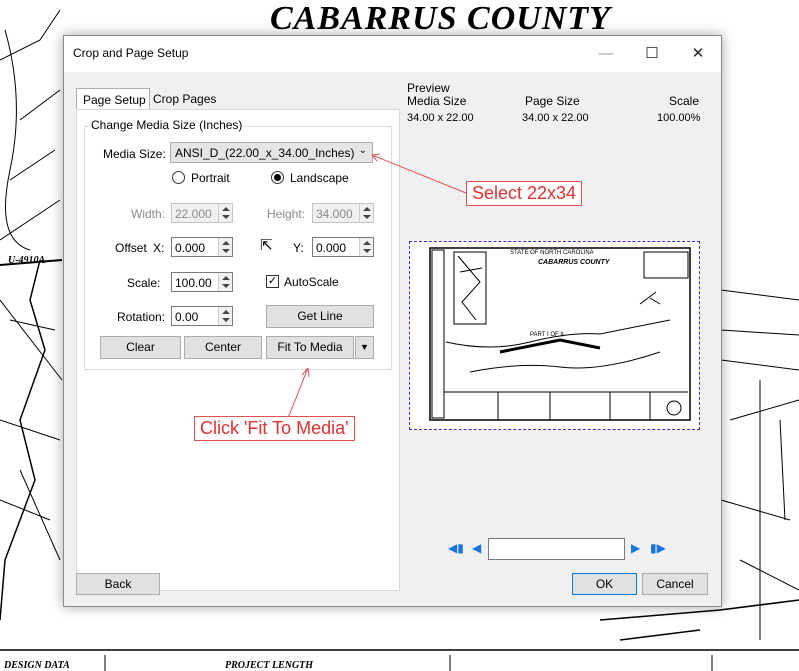  I want to click on annotation-select-22x34: Select 22x34, so click(524, 193).